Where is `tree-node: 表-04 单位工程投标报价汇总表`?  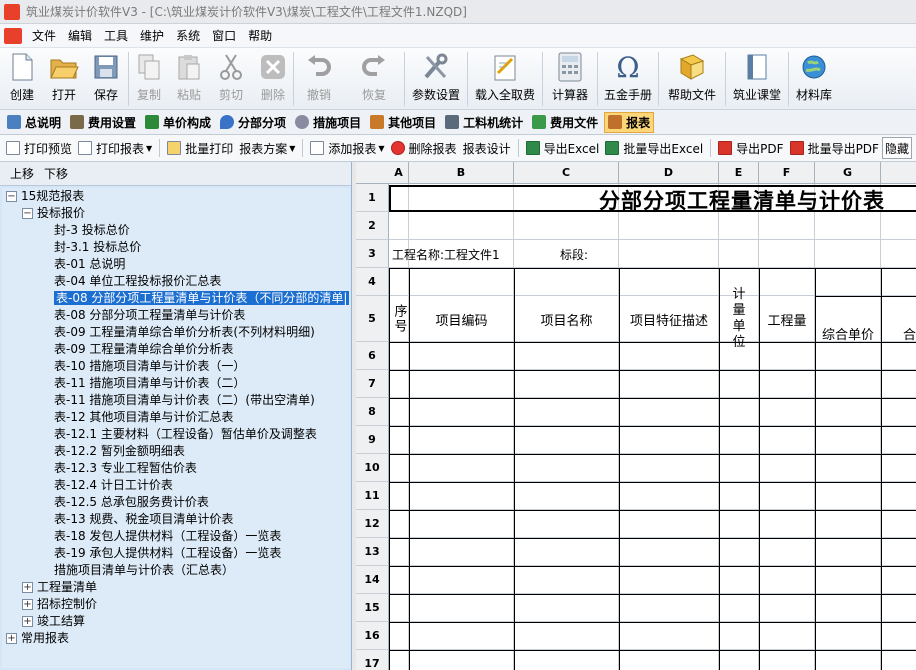
tree-node: 表-04 单位工程投标报价汇总表 is located at coordinates (176, 281).